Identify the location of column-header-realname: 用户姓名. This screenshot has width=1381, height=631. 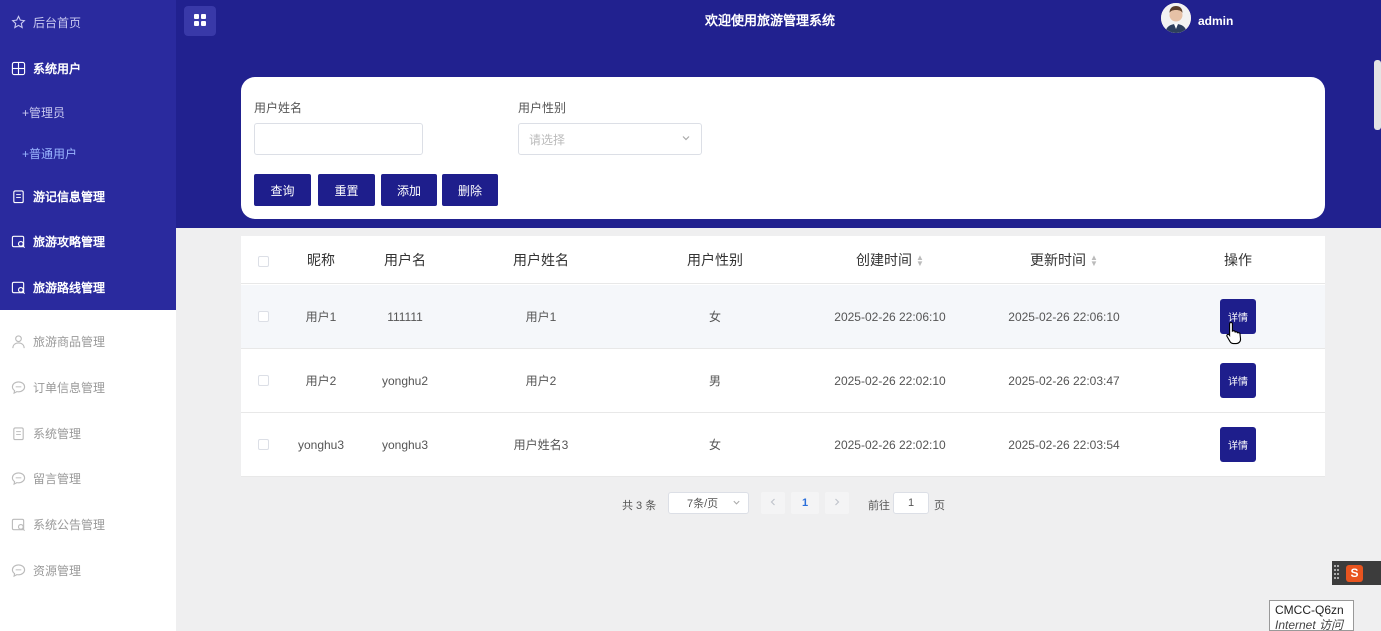
(541, 259).